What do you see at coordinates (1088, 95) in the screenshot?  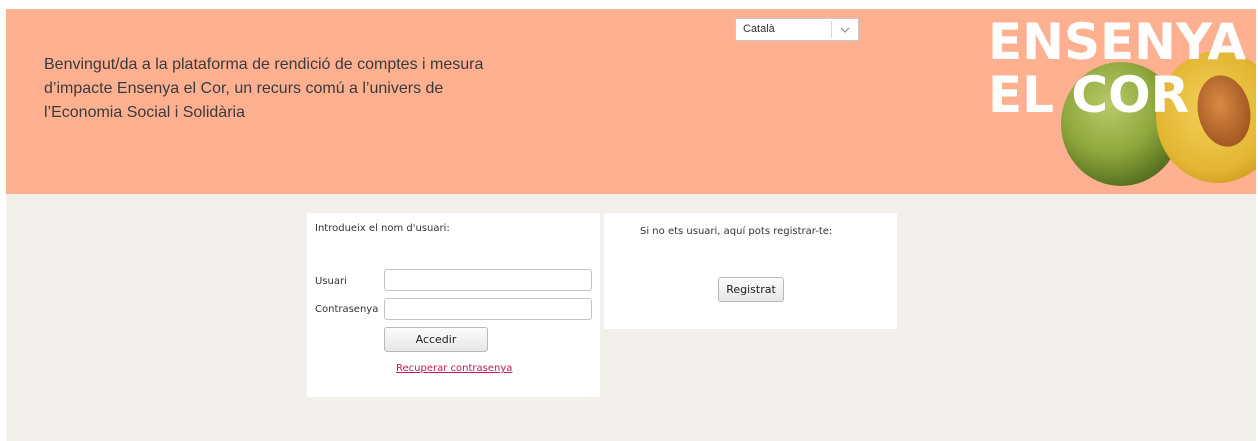 I see `logo-line2: EL COR` at bounding box center [1088, 95].